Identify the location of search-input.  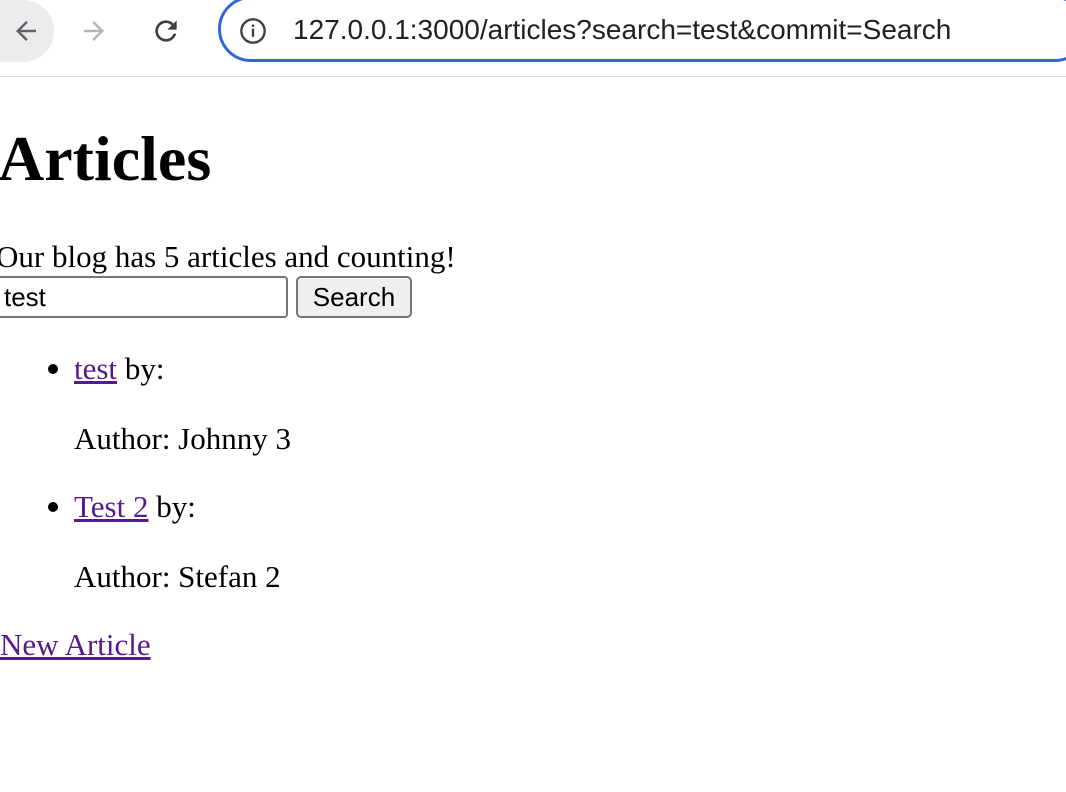
(144, 297).